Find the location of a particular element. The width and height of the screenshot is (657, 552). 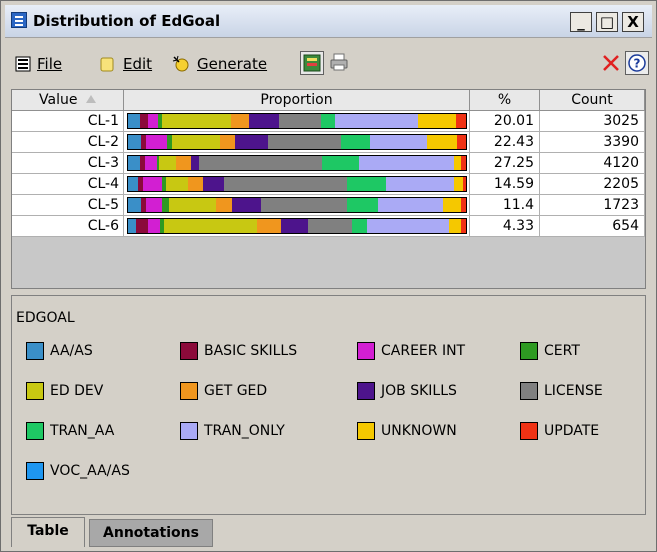

tab-table: Table is located at coordinates (48, 532).